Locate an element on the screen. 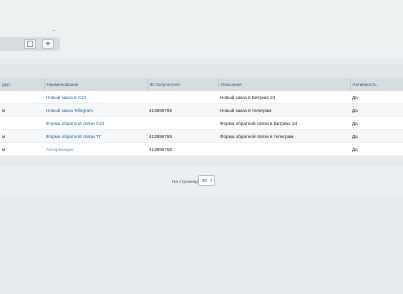 Image resolution: width=403 pixels, height=294 pixels. settings-button: ▢ is located at coordinates (30, 44).